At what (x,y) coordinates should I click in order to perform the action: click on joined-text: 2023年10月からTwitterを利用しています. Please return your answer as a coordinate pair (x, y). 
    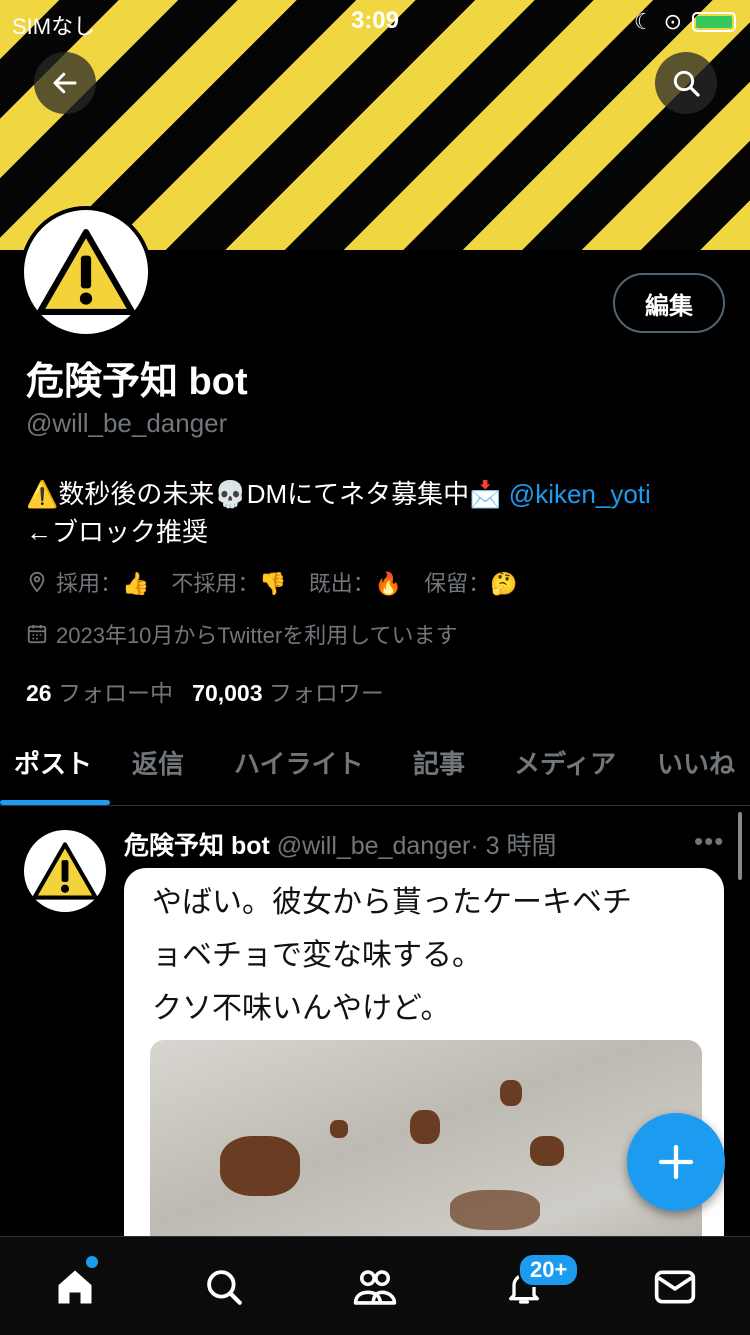
    Looking at the image, I should click on (257, 635).